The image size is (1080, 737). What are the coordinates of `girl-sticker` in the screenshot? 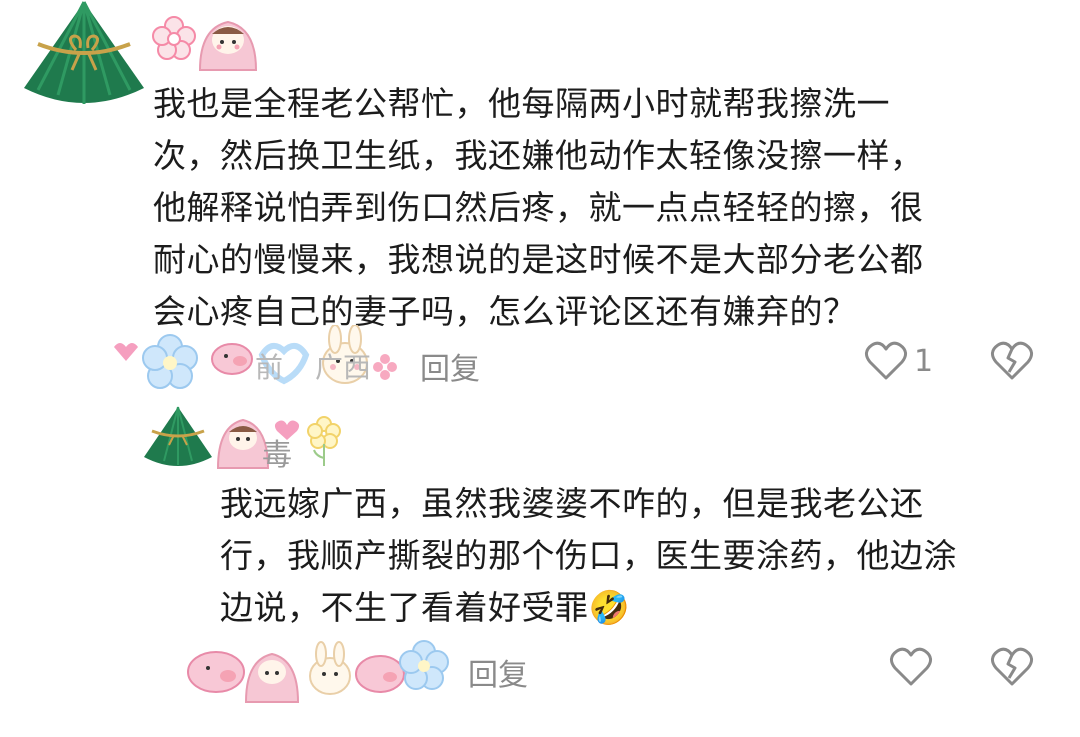 It's located at (228, 41).